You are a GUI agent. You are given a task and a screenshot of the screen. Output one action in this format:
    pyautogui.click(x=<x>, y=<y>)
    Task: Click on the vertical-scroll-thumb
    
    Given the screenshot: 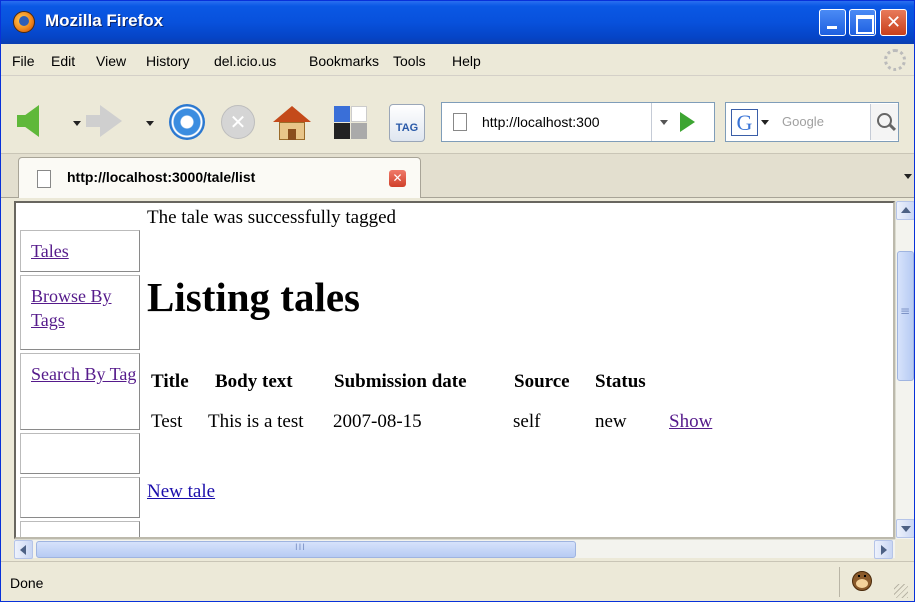 What is the action you would take?
    pyautogui.click(x=905, y=316)
    